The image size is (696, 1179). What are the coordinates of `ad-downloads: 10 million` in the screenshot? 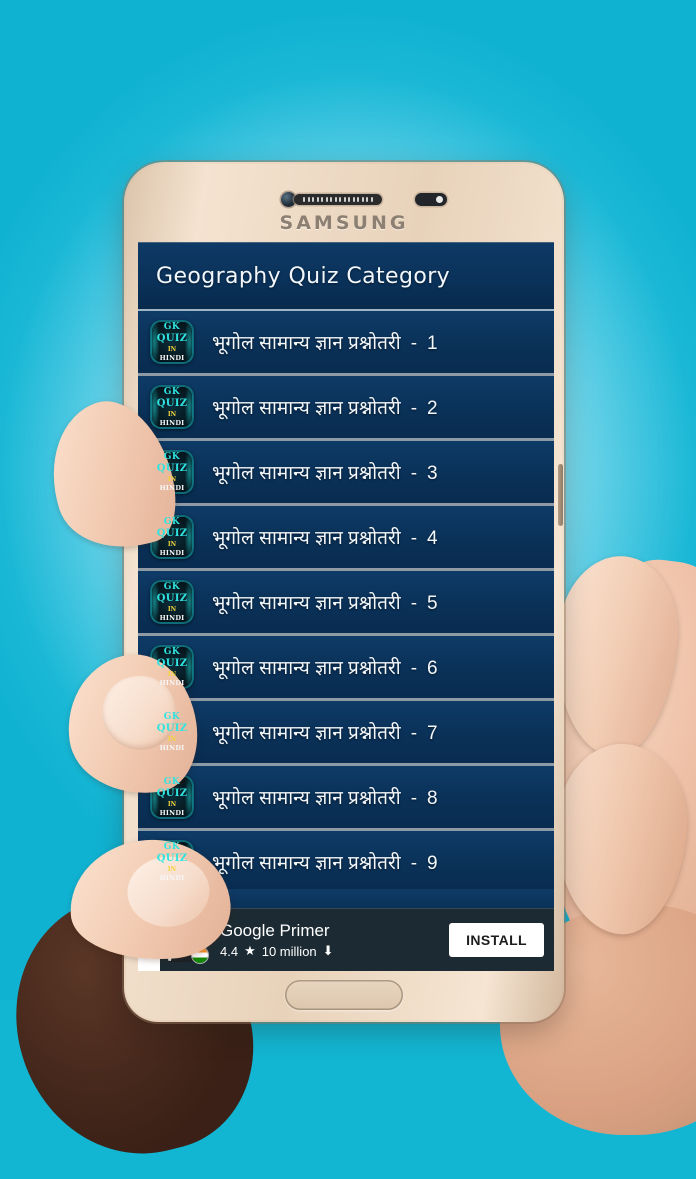 It's located at (289, 951).